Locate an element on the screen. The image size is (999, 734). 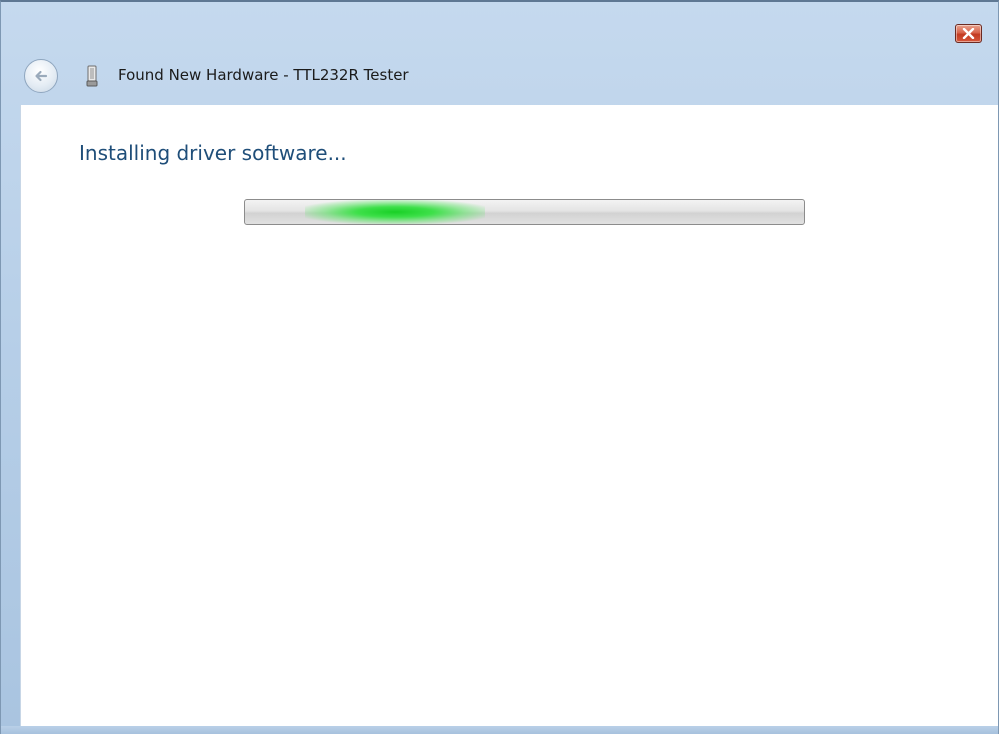
close-icon is located at coordinates (968, 33).